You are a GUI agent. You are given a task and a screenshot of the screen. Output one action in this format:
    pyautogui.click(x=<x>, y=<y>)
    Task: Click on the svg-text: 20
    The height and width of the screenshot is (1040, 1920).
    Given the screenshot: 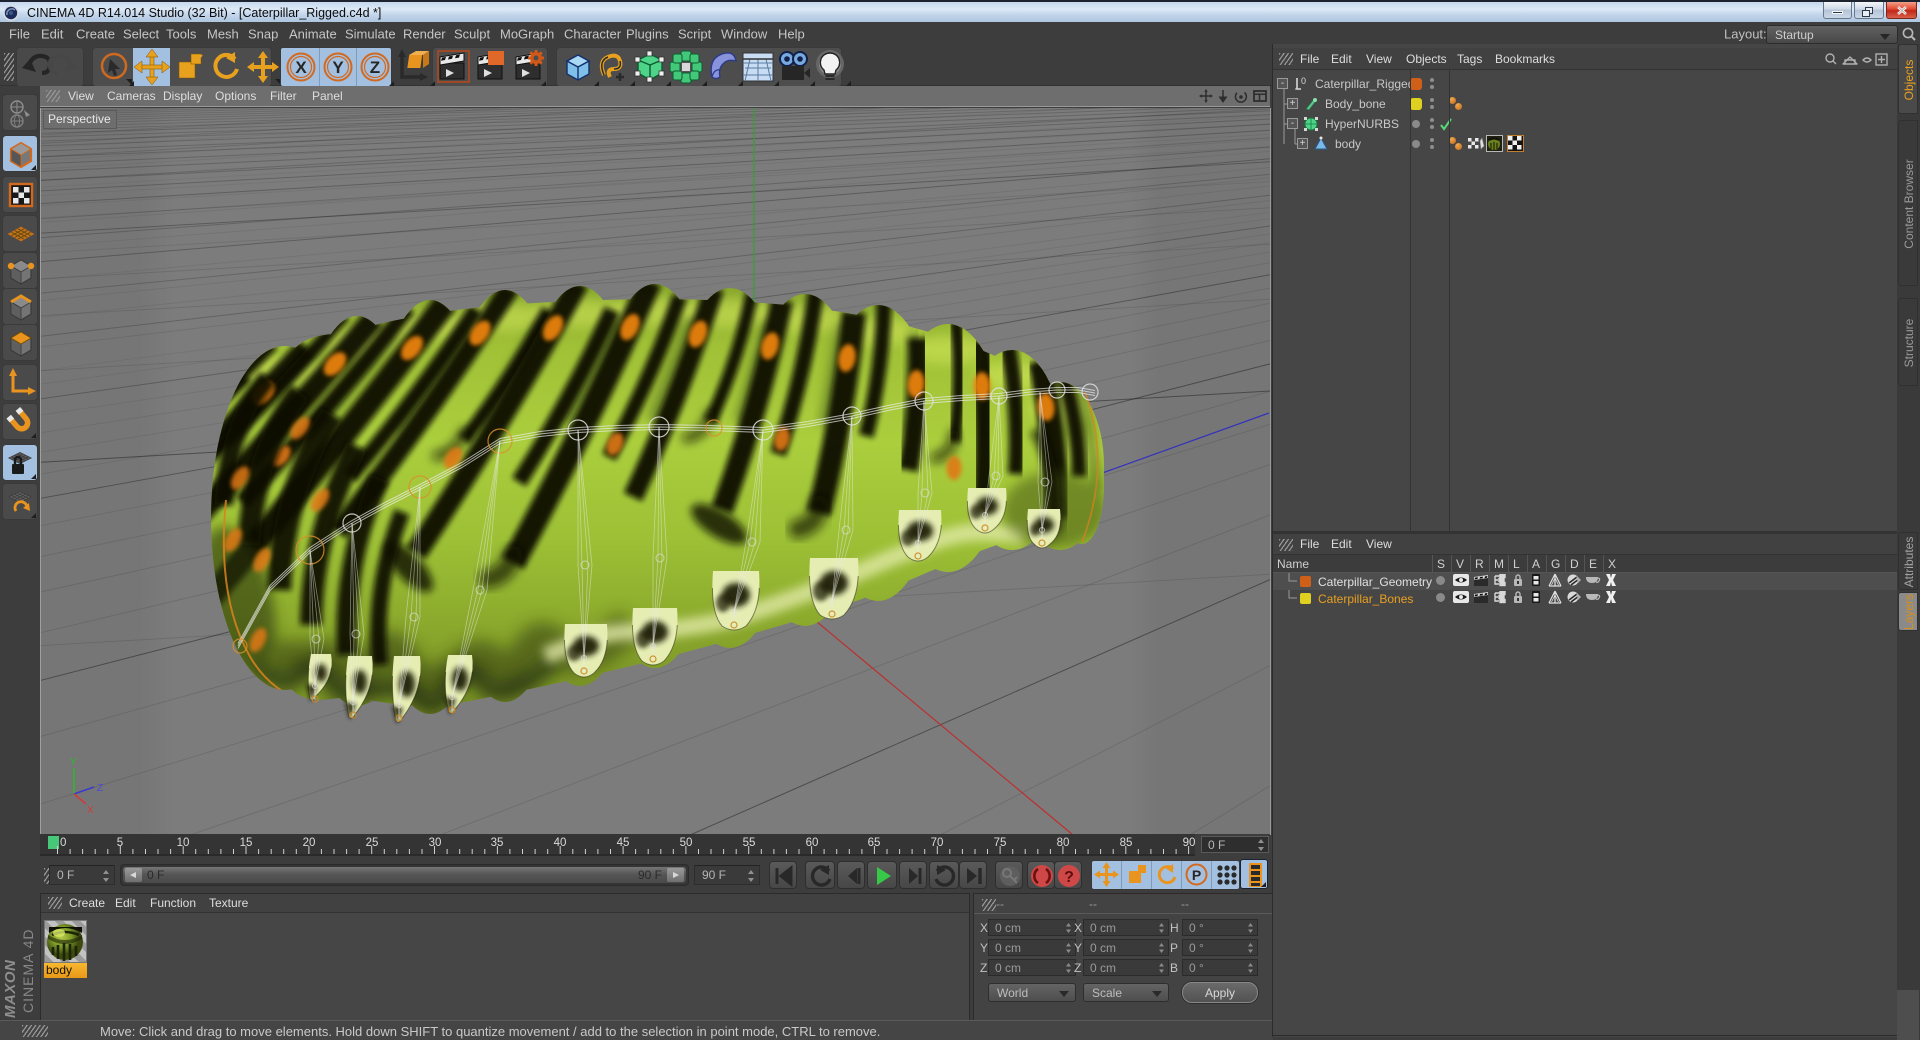 What is the action you would take?
    pyautogui.click(x=309, y=843)
    